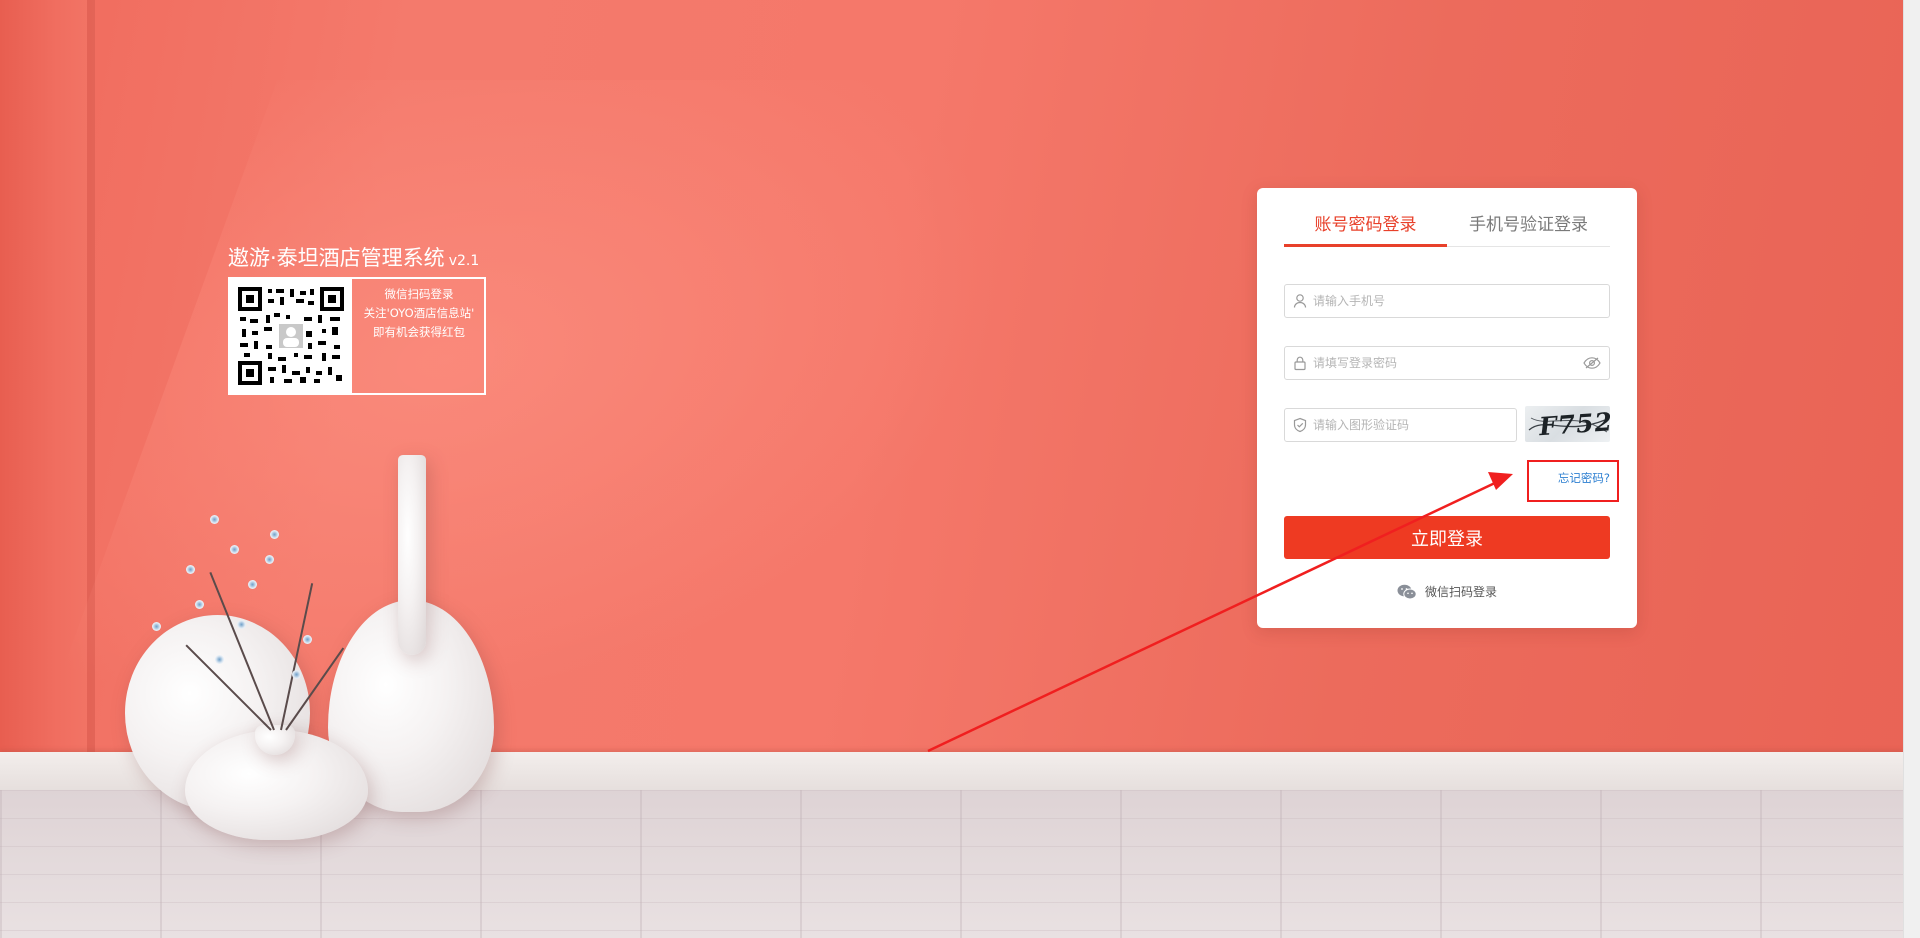 Image resolution: width=1920 pixels, height=938 pixels. What do you see at coordinates (1440, 363) in the screenshot?
I see `password-input` at bounding box center [1440, 363].